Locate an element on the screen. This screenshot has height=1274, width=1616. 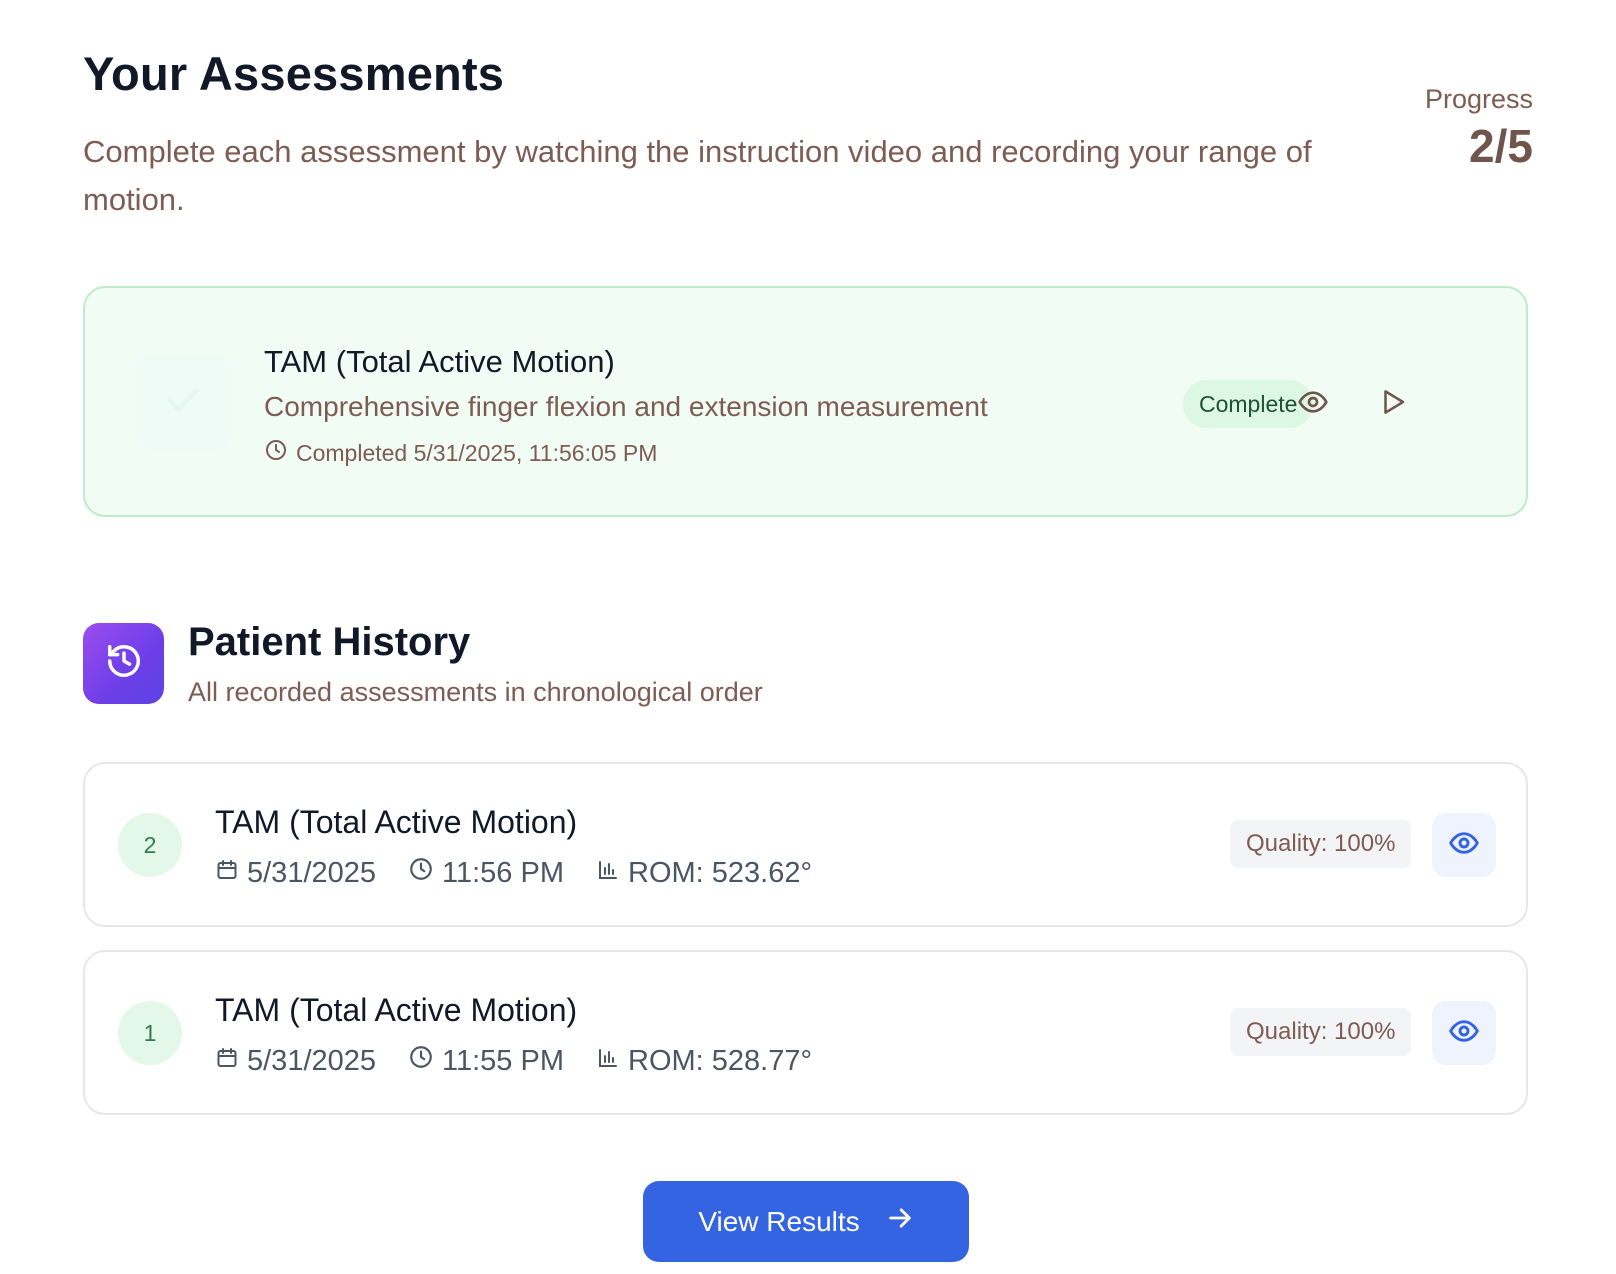
view-results-label: View Results is located at coordinates (779, 1221).